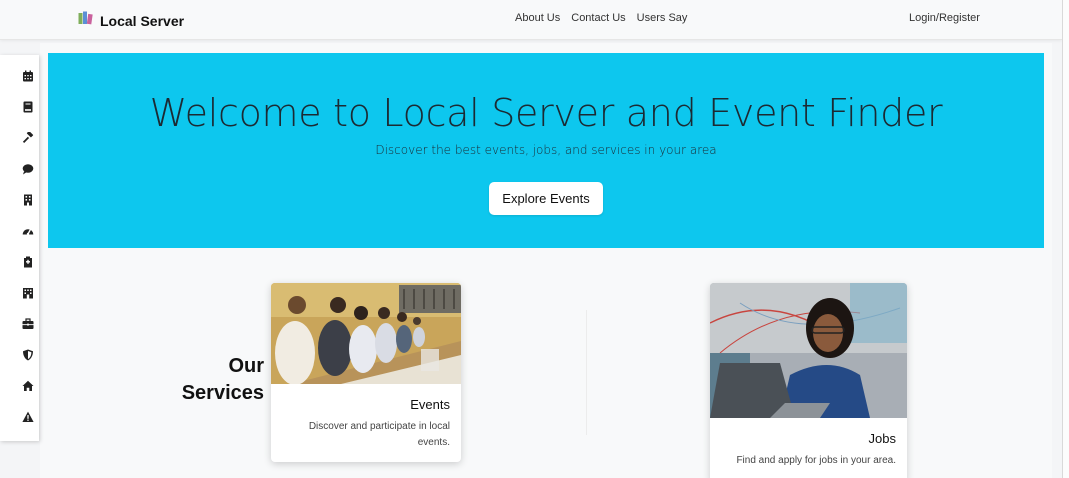  I want to click on brand-name: Local Server, so click(142, 20).